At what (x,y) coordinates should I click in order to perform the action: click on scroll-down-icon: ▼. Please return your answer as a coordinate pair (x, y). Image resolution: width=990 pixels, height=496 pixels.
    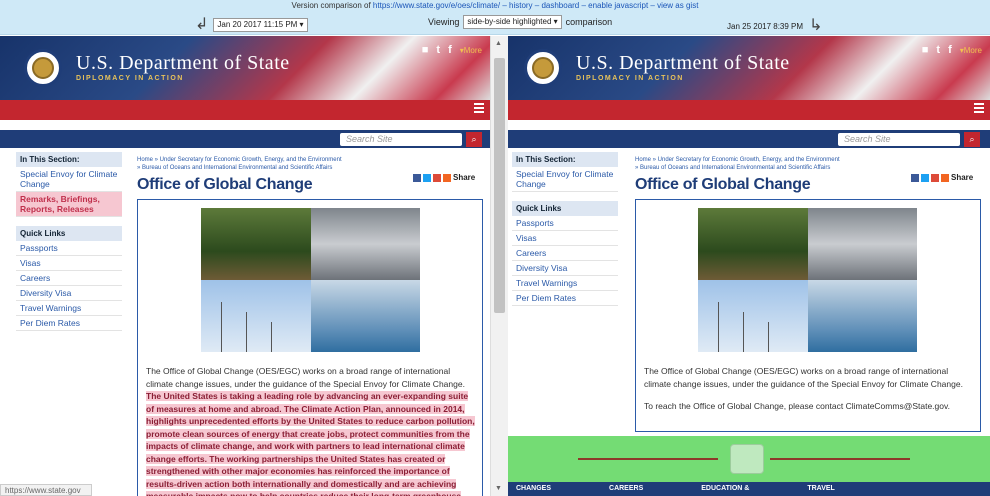
    Looking at the image, I should click on (498, 488).